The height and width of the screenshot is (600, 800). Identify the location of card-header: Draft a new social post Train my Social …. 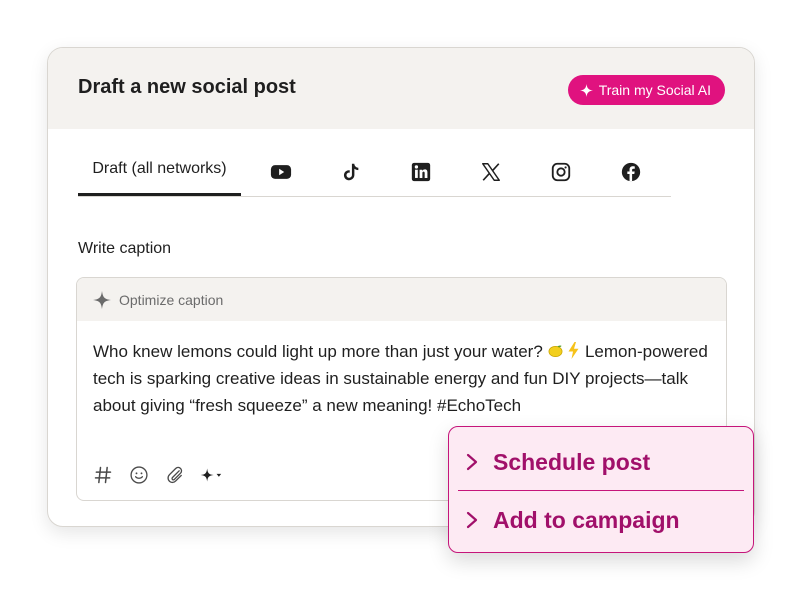
(401, 88).